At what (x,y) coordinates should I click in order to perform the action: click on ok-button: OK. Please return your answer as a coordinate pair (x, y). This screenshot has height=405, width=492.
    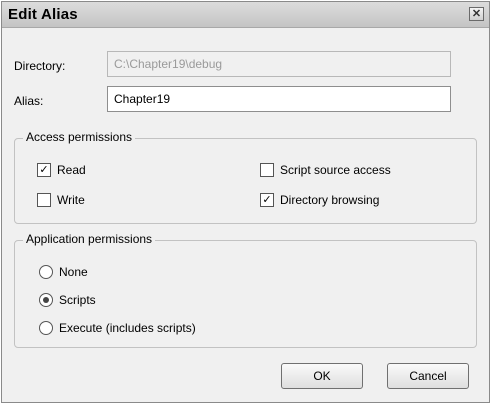
    Looking at the image, I should click on (322, 376).